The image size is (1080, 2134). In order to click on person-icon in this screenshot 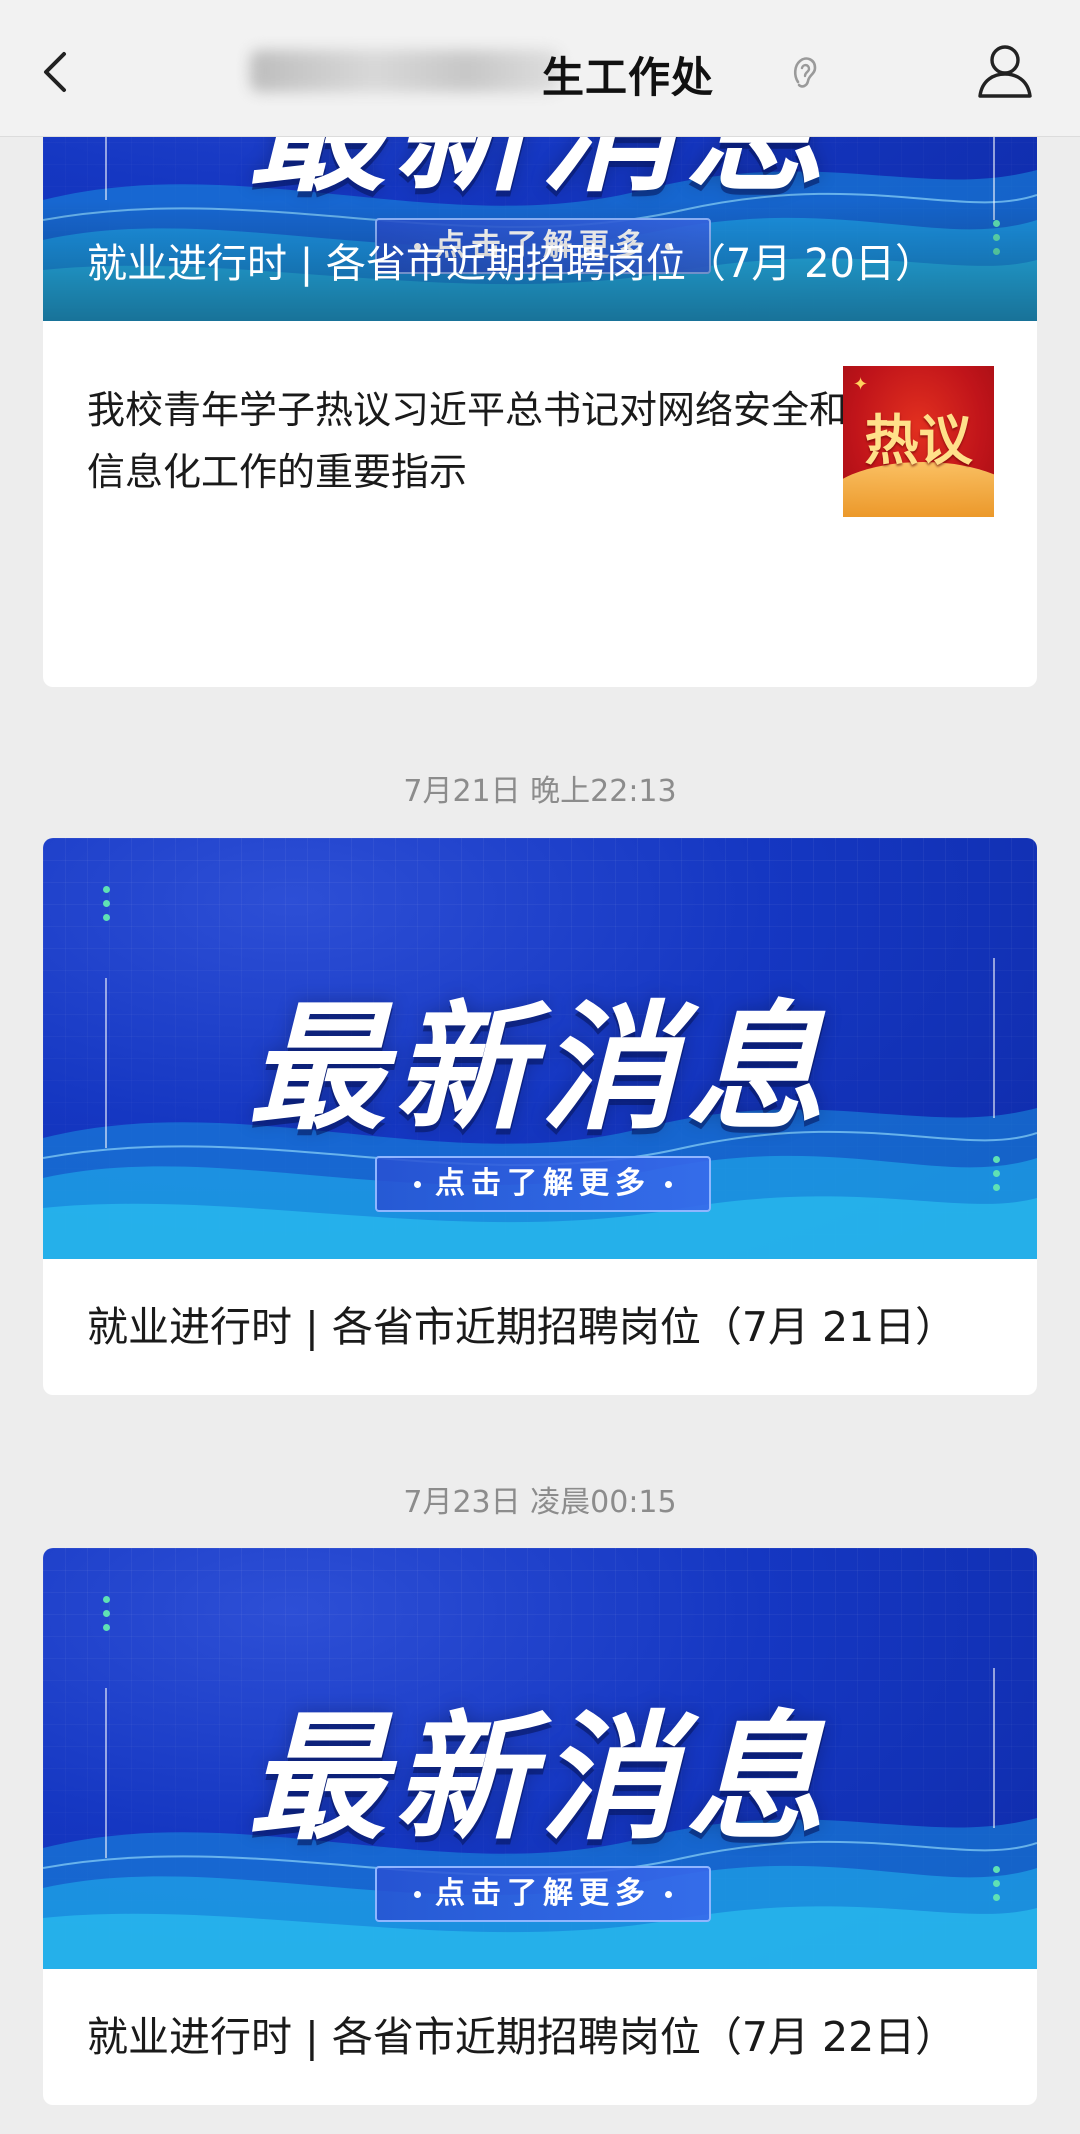, I will do `click(1005, 71)`.